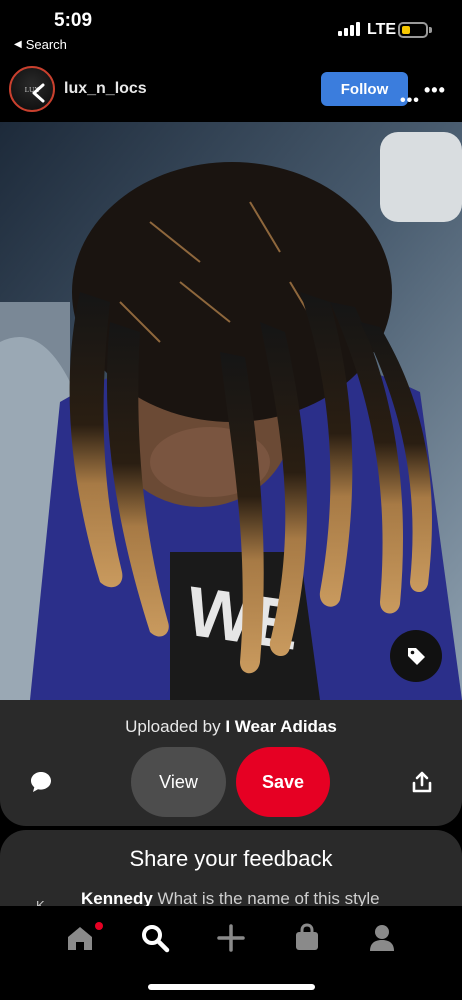 This screenshot has height=1000, width=462. Describe the element at coordinates (410, 101) in the screenshot. I see `more-options-icon: •••` at that location.